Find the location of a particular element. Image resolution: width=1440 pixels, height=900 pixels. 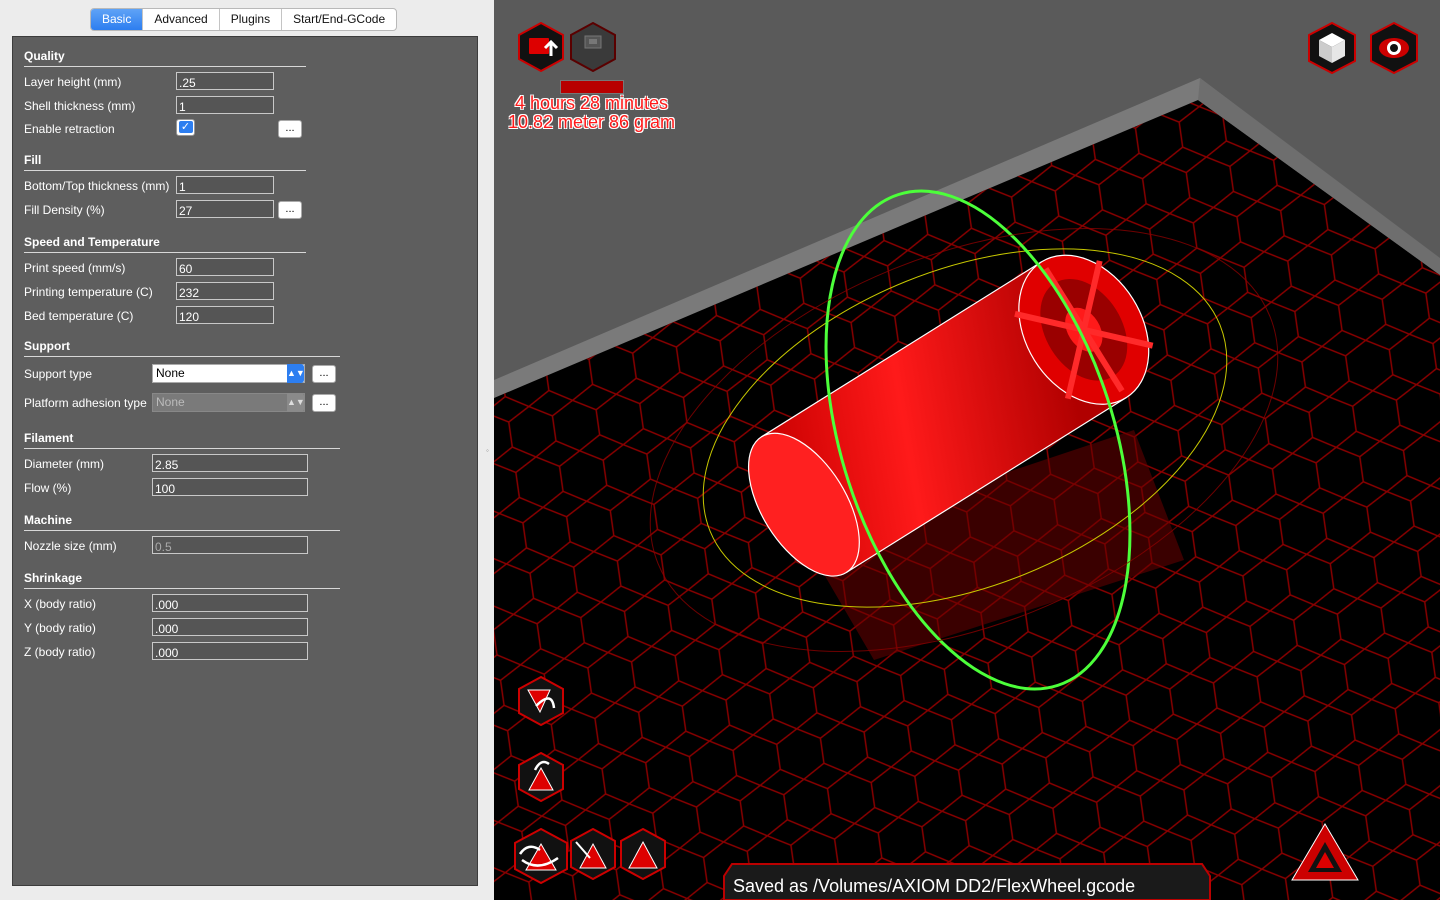

section-fill-title: Fill is located at coordinates (33, 160).